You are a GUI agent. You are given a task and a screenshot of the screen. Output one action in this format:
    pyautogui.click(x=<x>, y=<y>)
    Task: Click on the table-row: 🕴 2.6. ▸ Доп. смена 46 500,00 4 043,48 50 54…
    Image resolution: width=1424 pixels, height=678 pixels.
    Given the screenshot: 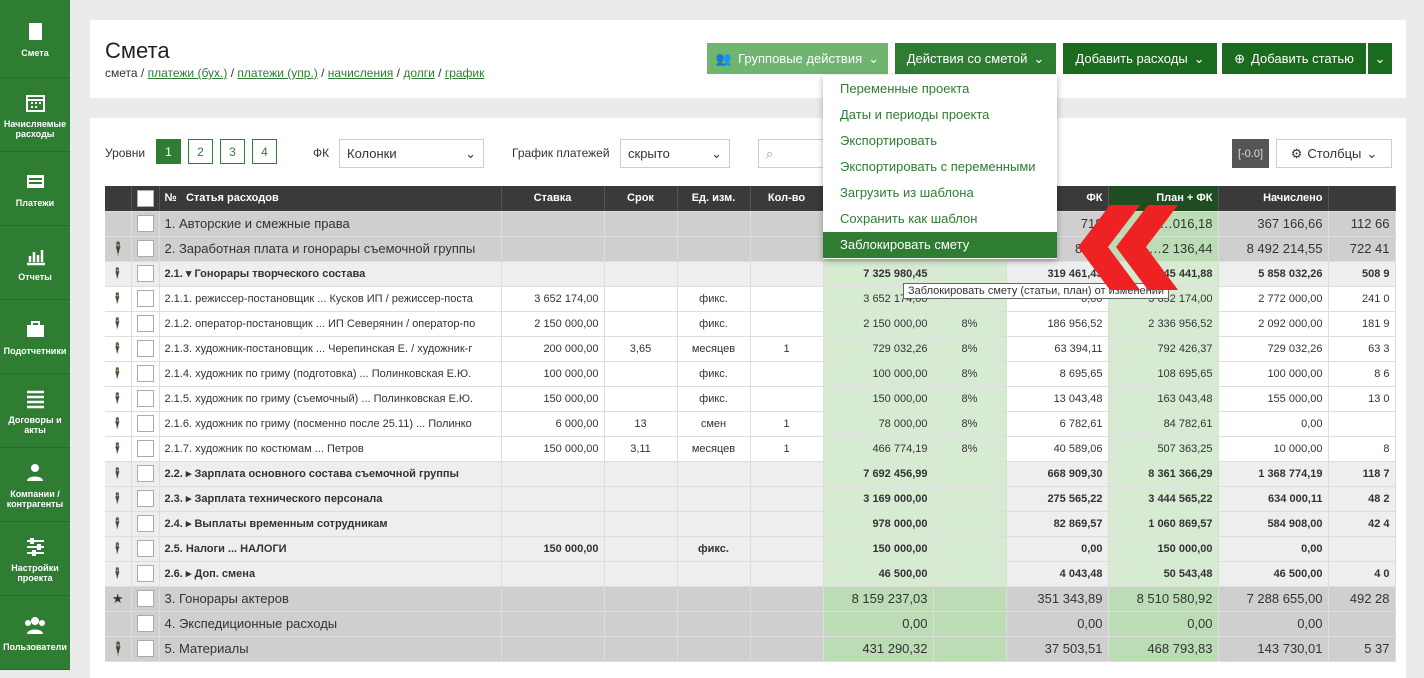 What is the action you would take?
    pyautogui.click(x=750, y=574)
    